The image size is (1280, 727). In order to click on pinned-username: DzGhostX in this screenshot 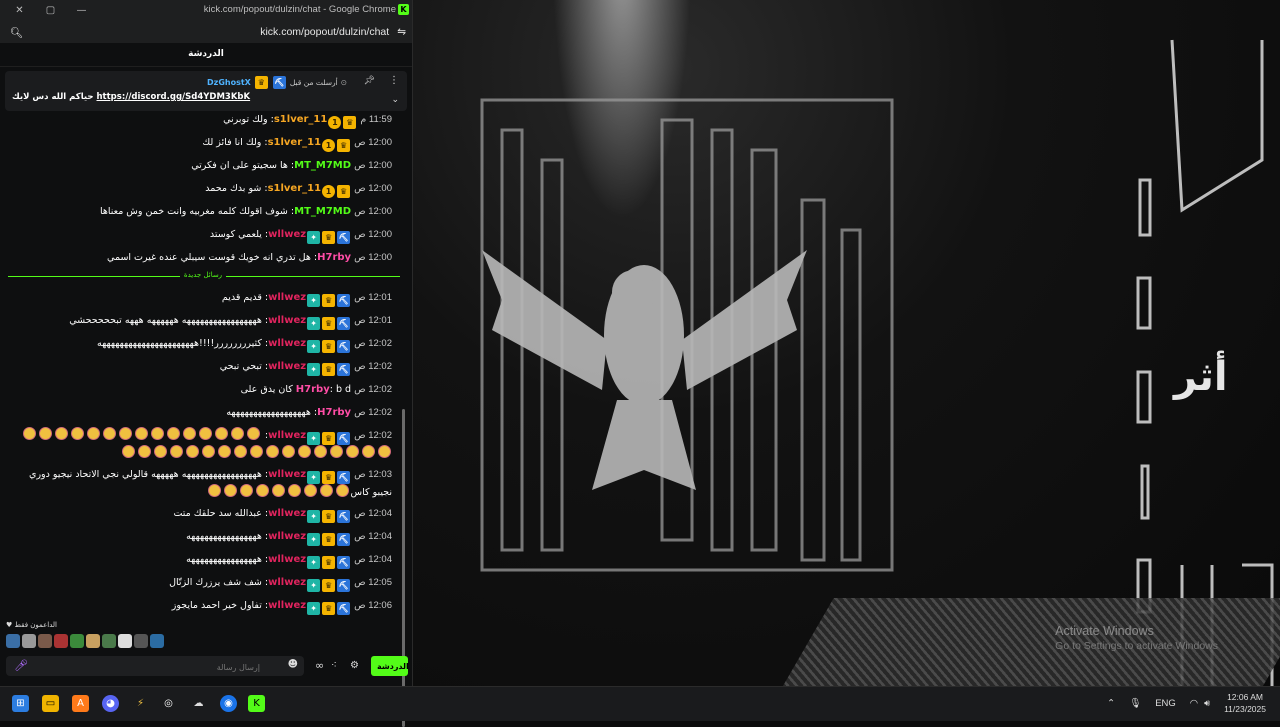, I will do `click(229, 82)`.